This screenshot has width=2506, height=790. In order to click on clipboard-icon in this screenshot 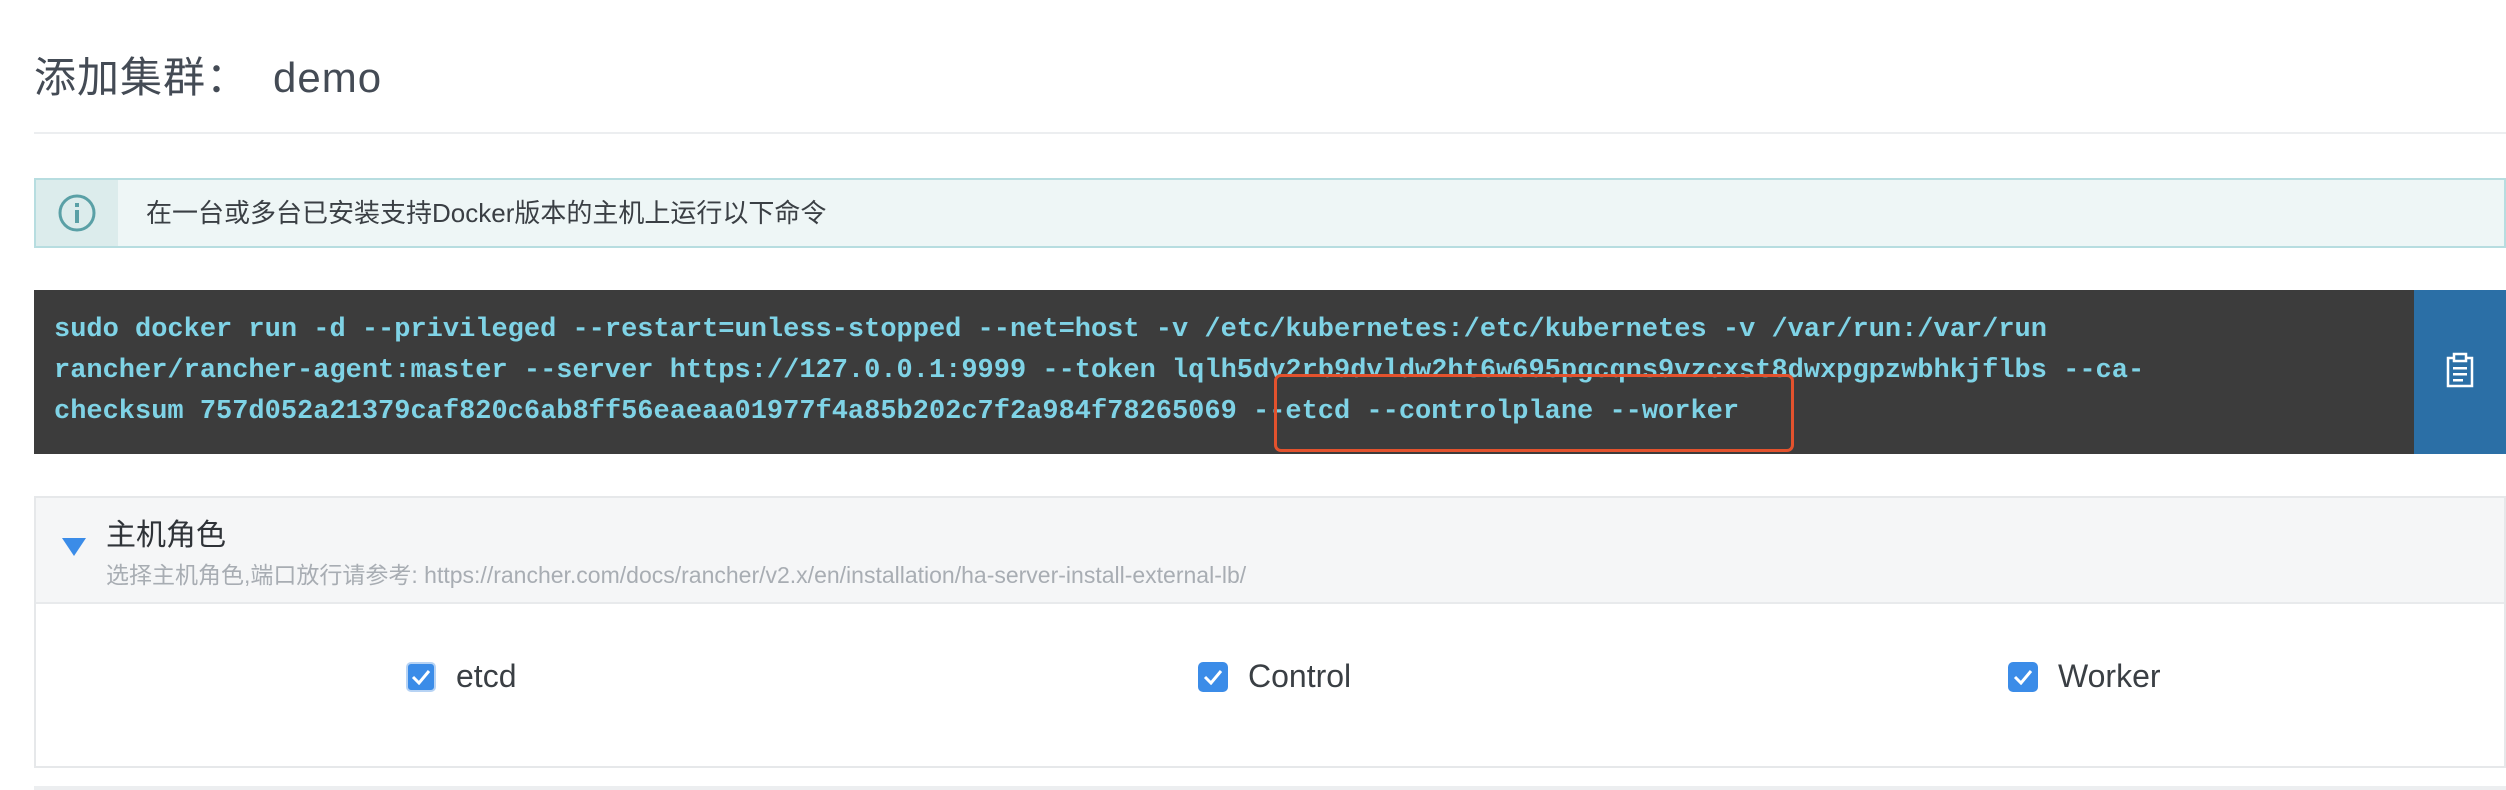, I will do `click(2460, 372)`.